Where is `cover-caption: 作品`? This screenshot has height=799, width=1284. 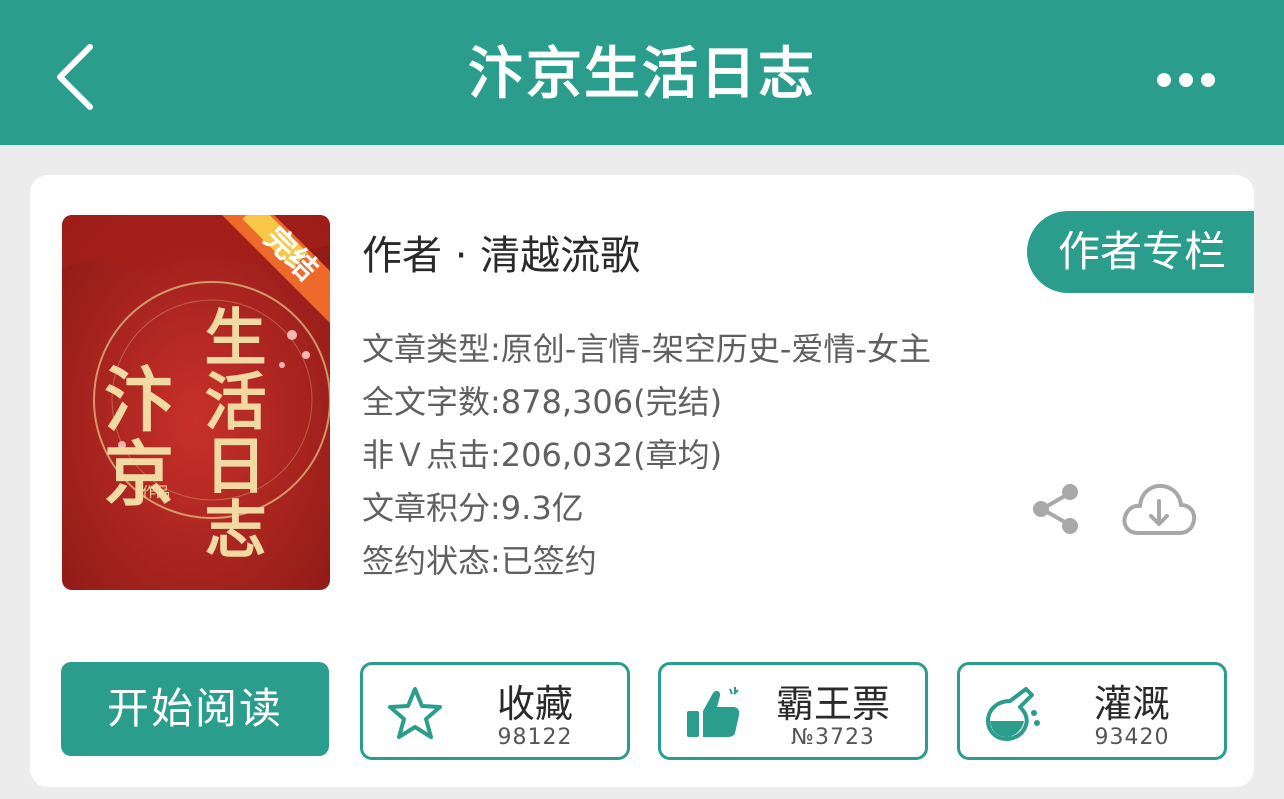
cover-caption: 作品 is located at coordinates (156, 493).